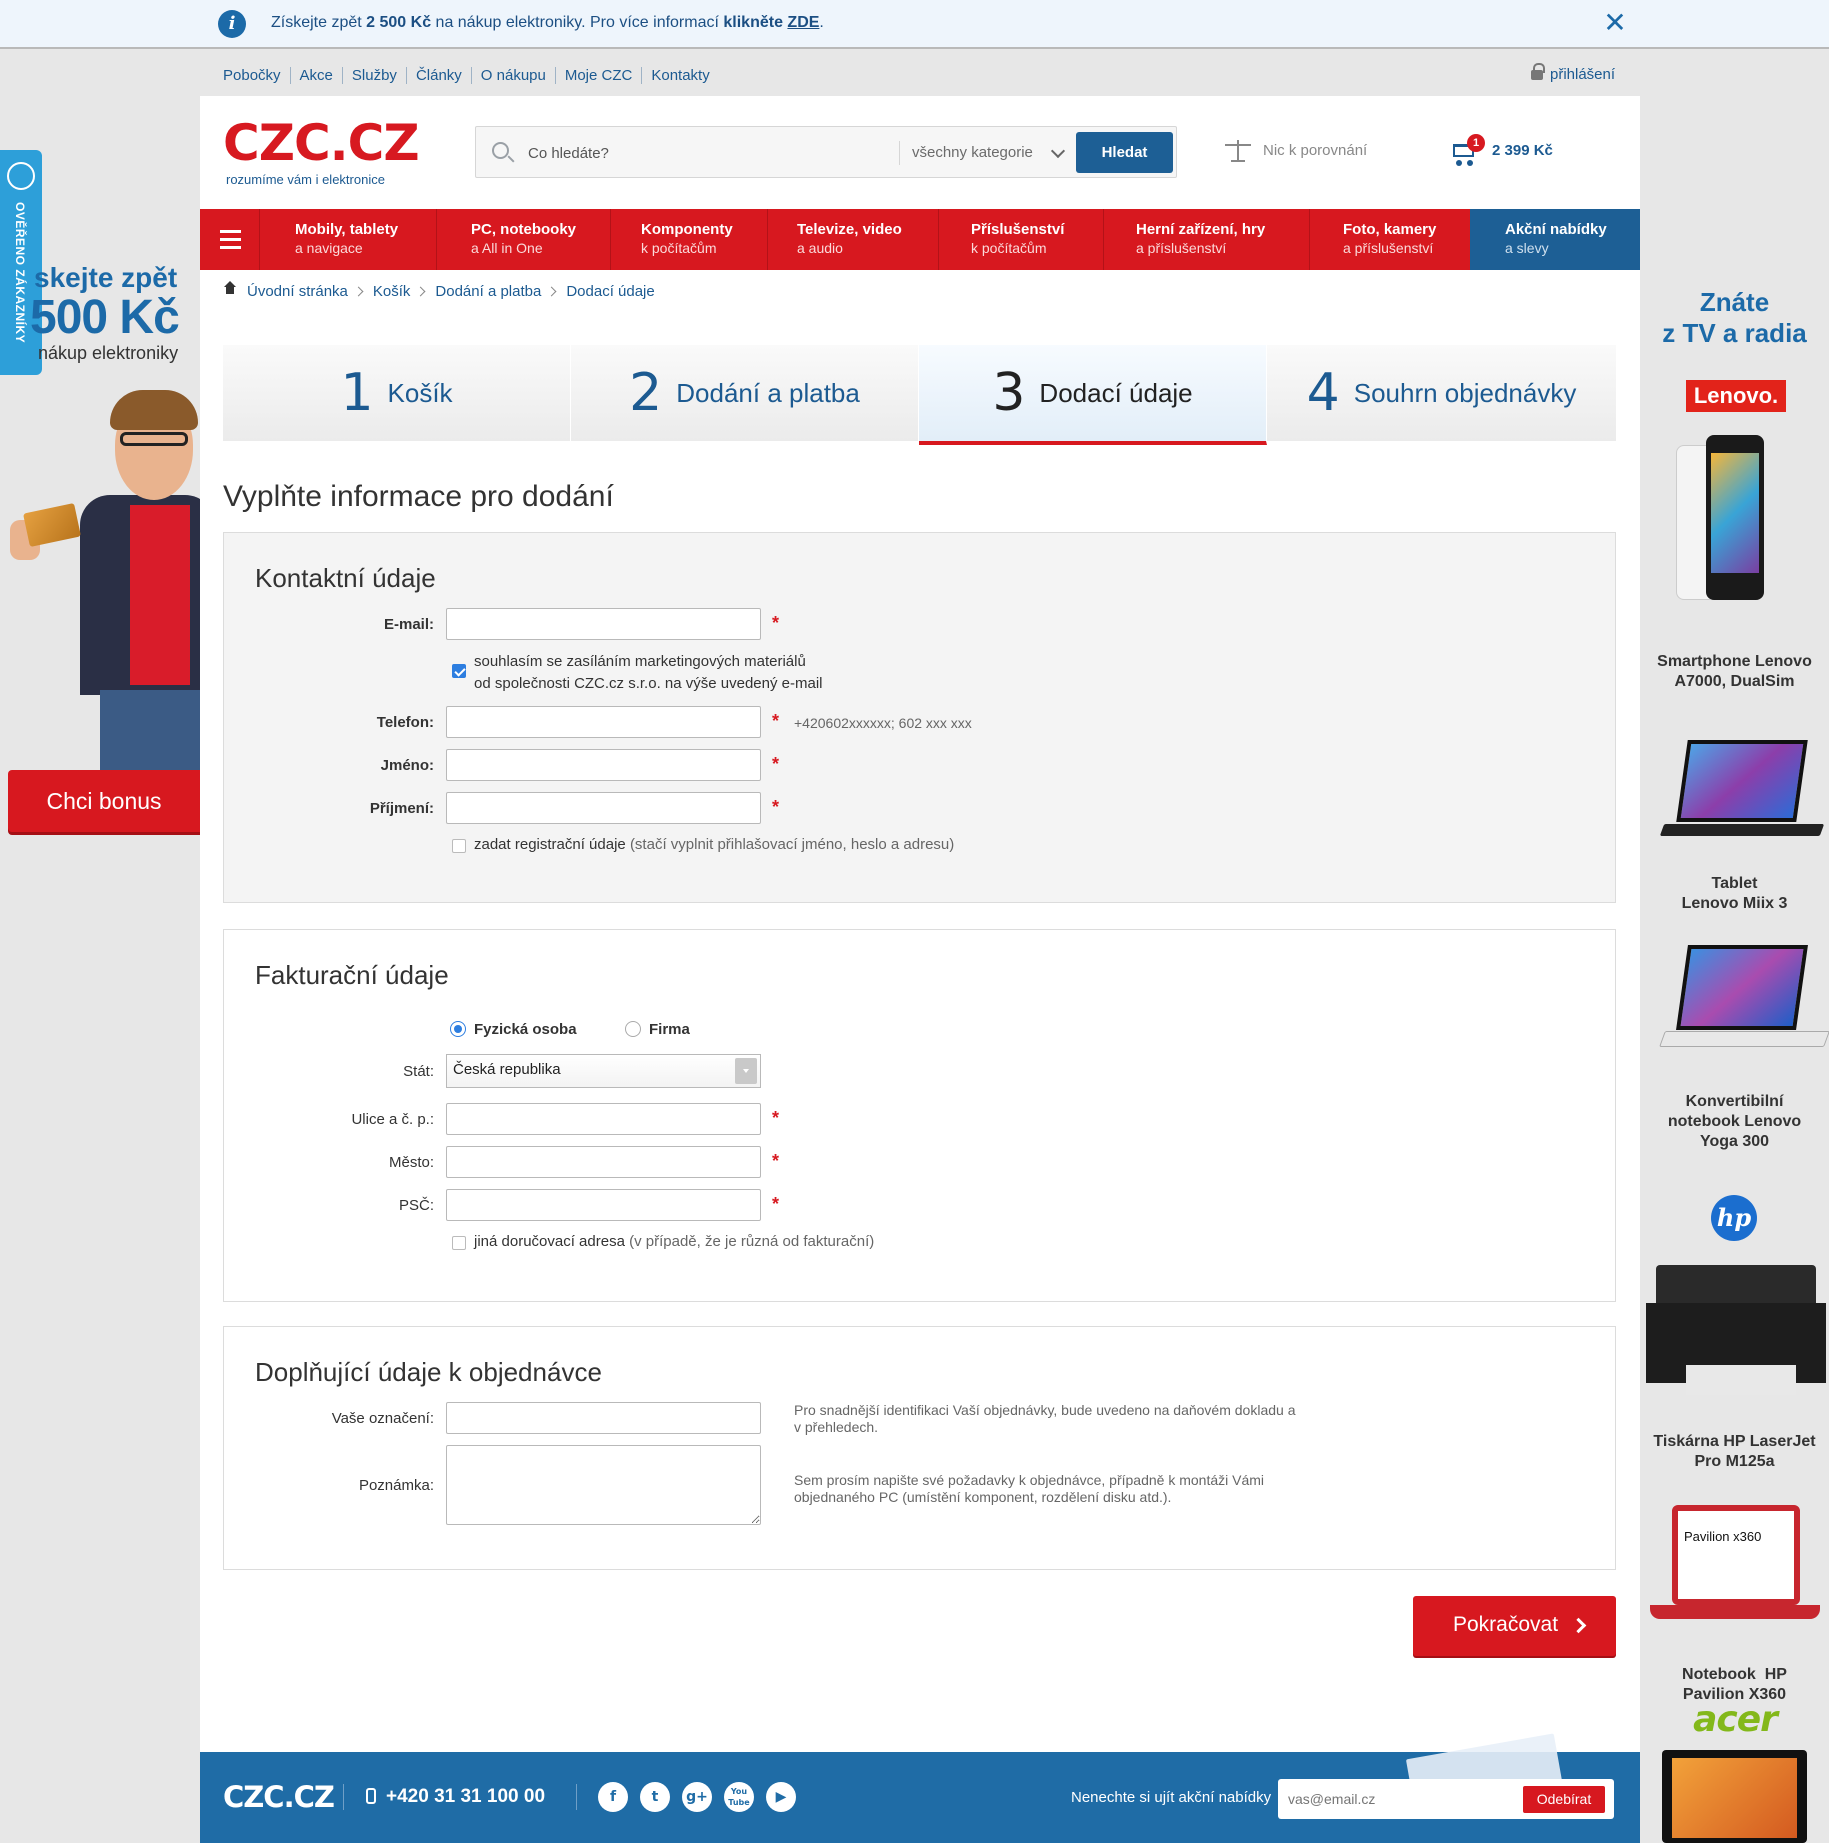 The image size is (1829, 1843). What do you see at coordinates (488, 291) in the screenshot?
I see `breadcrumb-shipping: Dodání a platba` at bounding box center [488, 291].